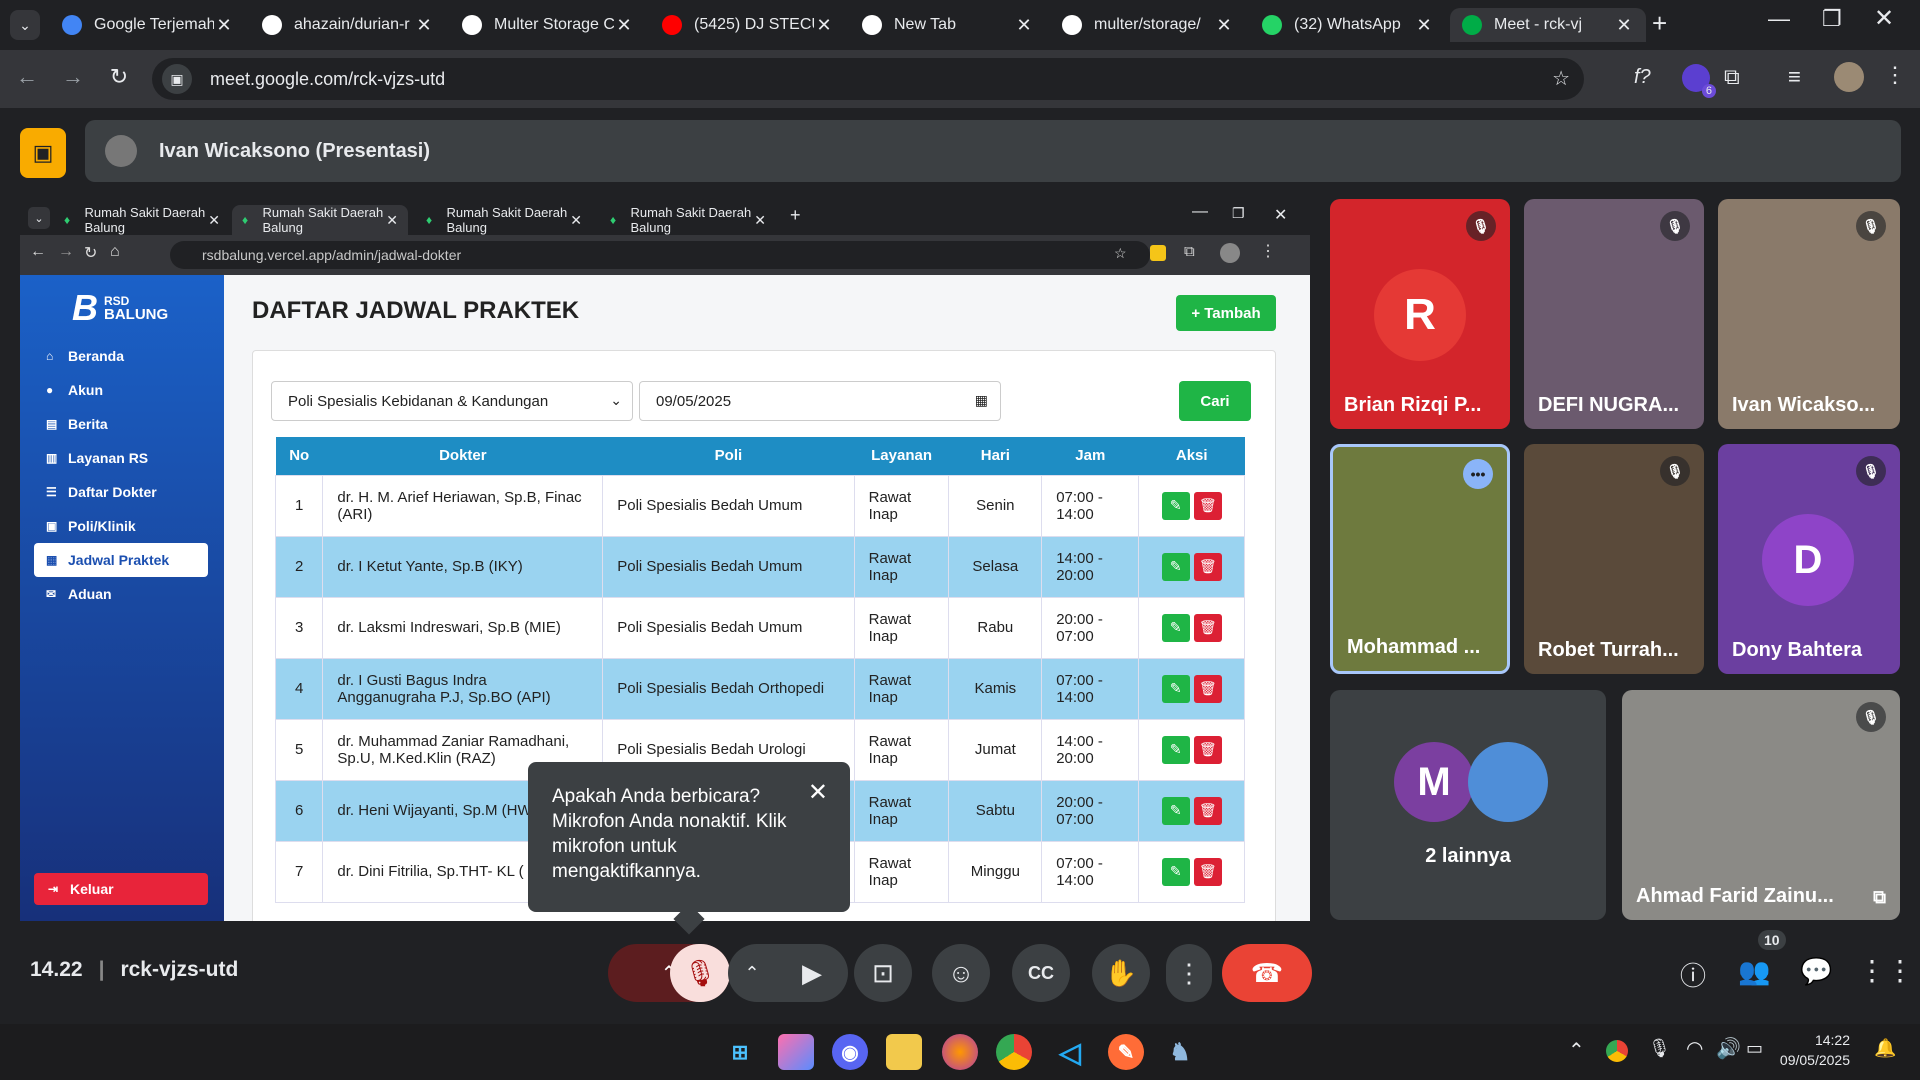 Image resolution: width=1920 pixels, height=1080 pixels. Describe the element at coordinates (112, 492) in the screenshot. I see `sidebar-item-label: Daftar Dokter` at that location.